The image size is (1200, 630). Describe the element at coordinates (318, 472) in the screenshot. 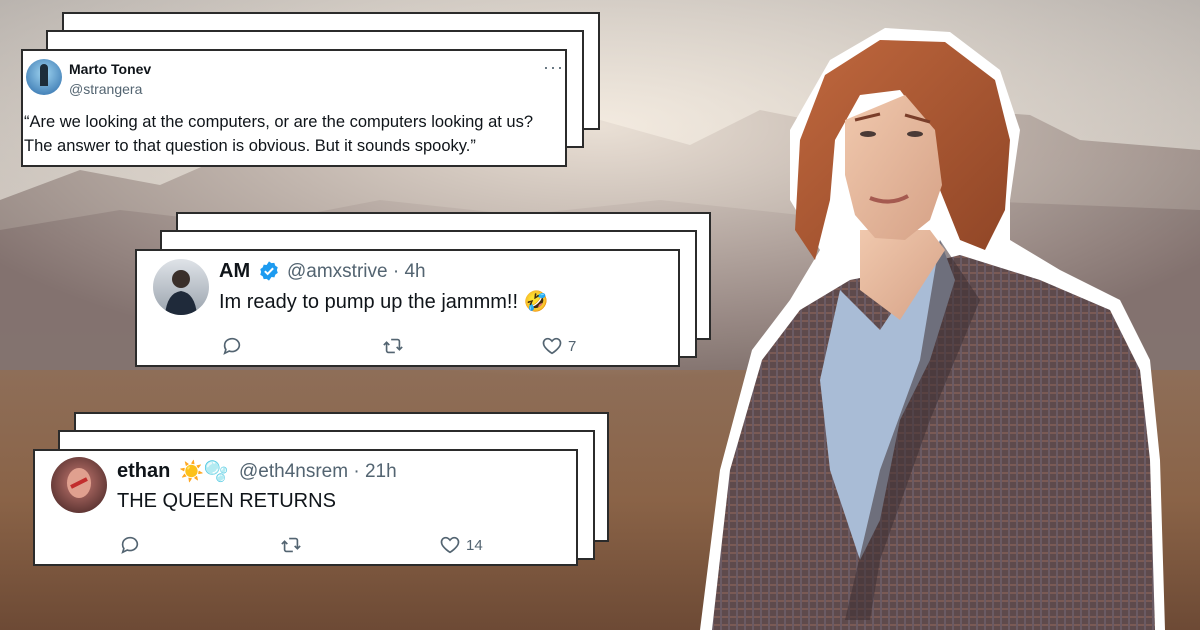

I see `handle-and-time: @eth4nsrem · 21h` at that location.